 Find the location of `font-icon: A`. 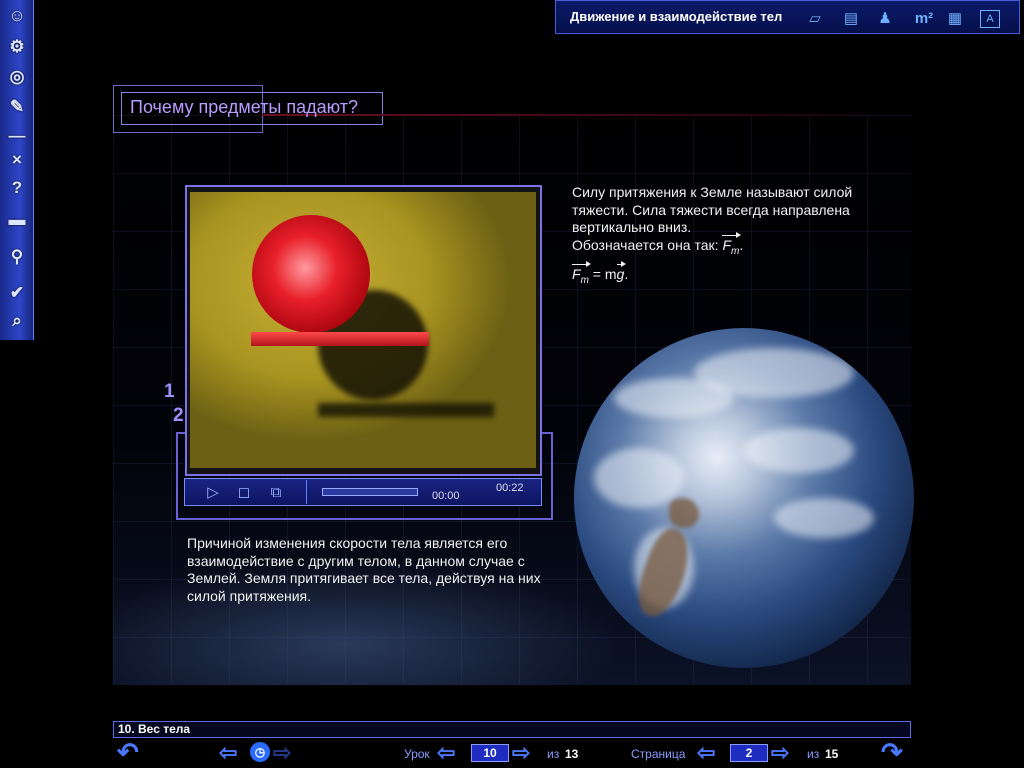

font-icon: A is located at coordinates (990, 19).